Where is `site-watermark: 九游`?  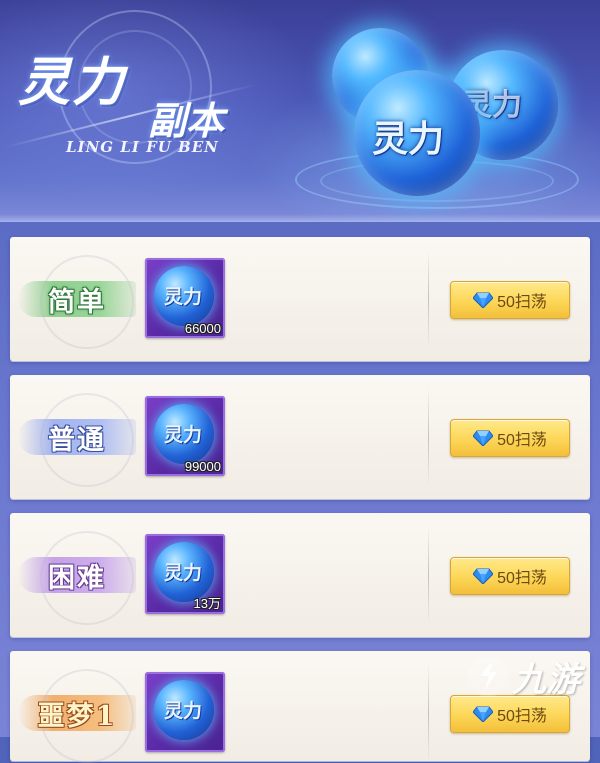 site-watermark: 九游 is located at coordinates (524, 676).